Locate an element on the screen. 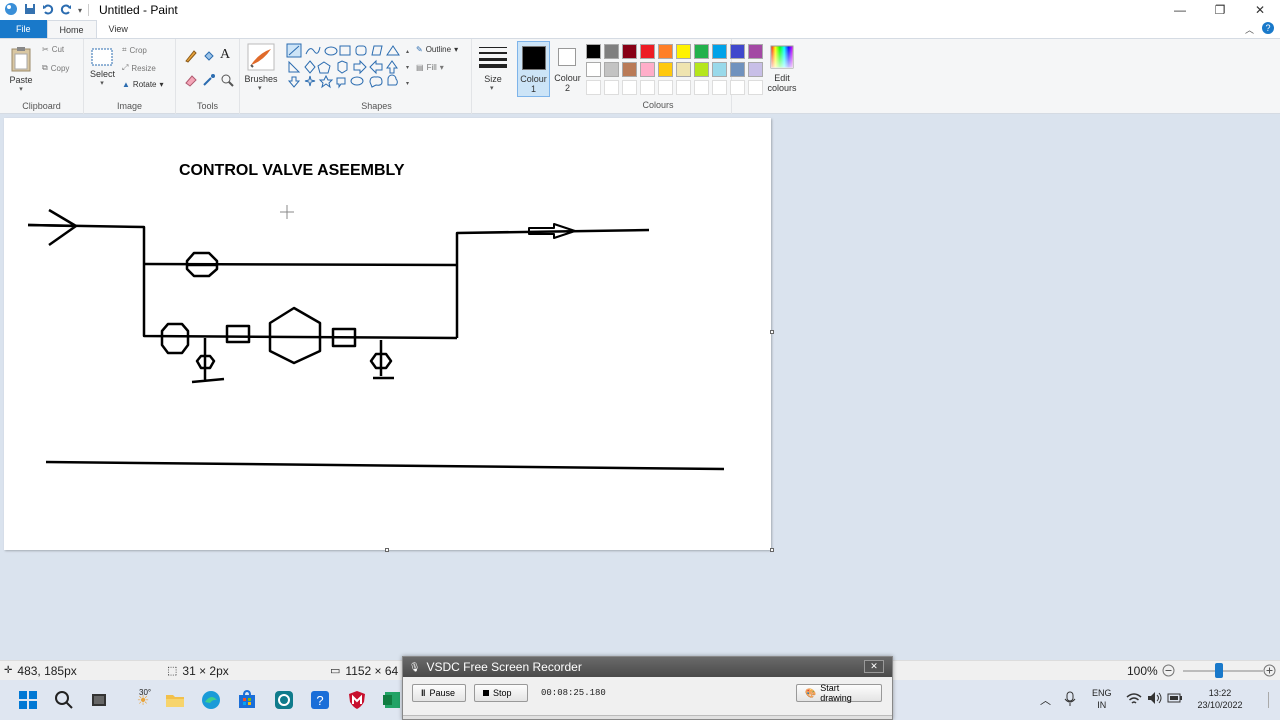 The width and height of the screenshot is (1280, 720). colour-picker-icon is located at coordinates (209, 81).